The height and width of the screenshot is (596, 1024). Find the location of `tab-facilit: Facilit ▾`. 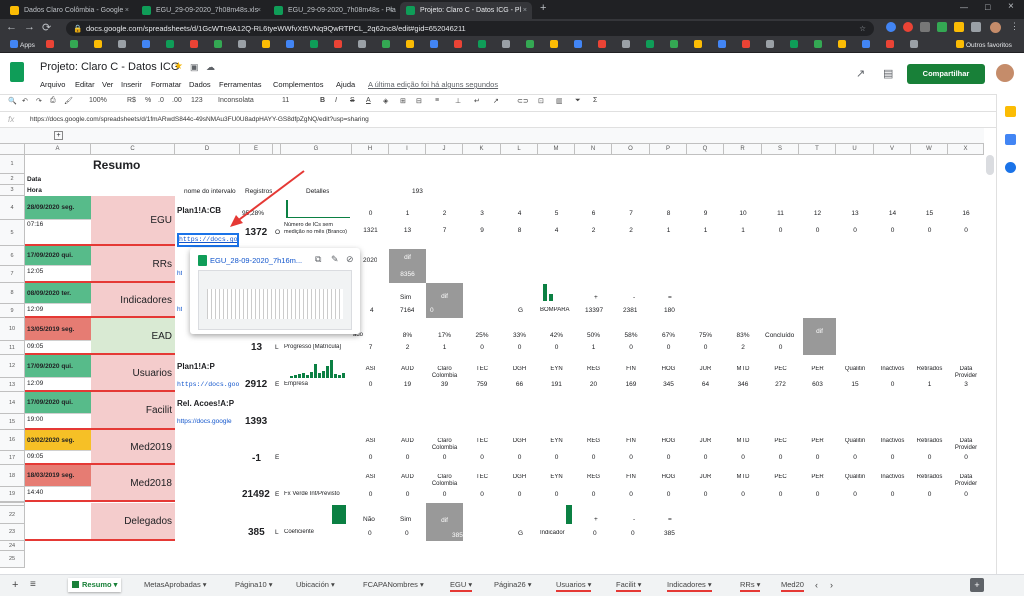

tab-facilit: Facilit ▾ is located at coordinates (629, 585).